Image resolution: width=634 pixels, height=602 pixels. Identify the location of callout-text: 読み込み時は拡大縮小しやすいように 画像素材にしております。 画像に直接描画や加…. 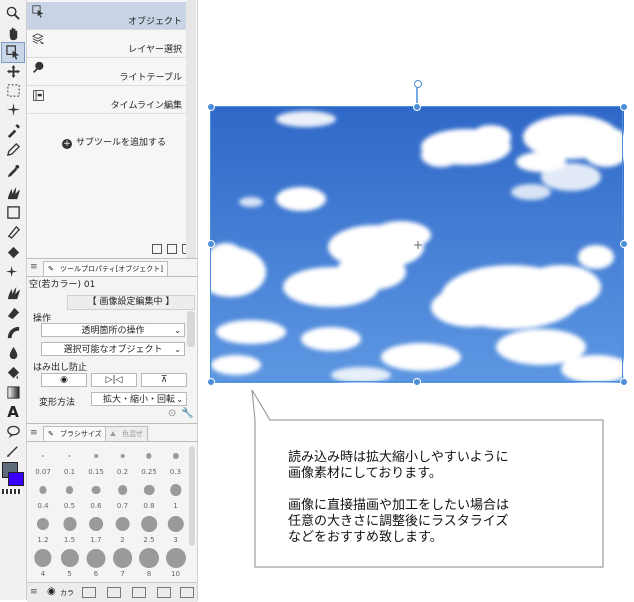
(399, 497).